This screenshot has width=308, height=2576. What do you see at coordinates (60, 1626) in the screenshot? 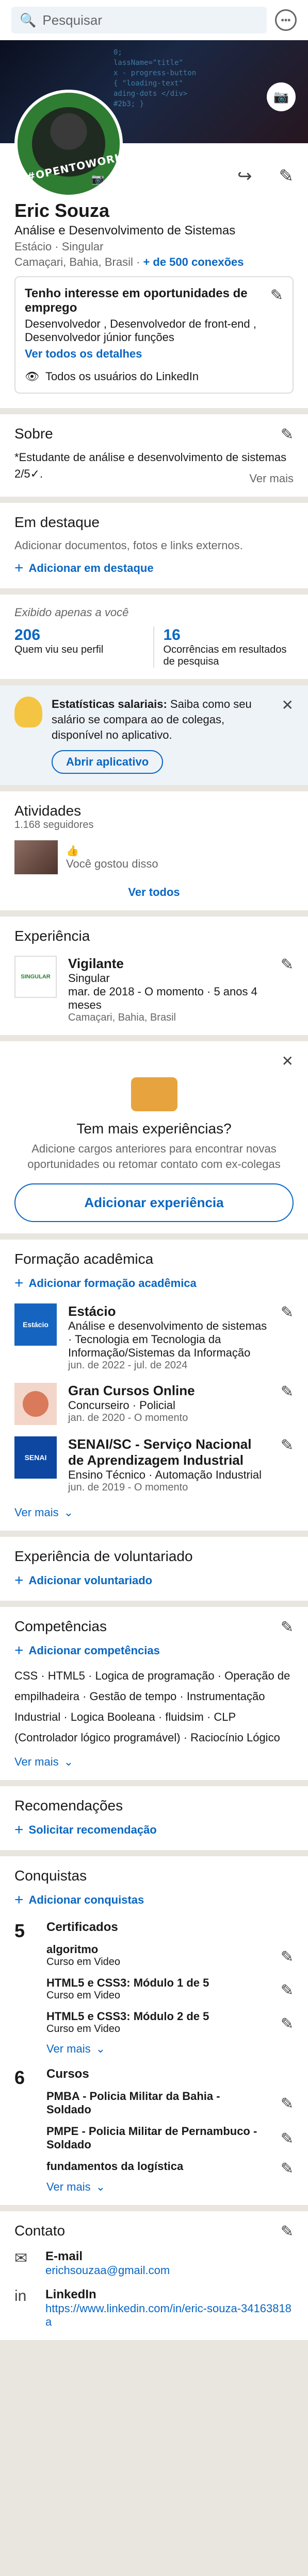
I see `section-title: Competências` at bounding box center [60, 1626].